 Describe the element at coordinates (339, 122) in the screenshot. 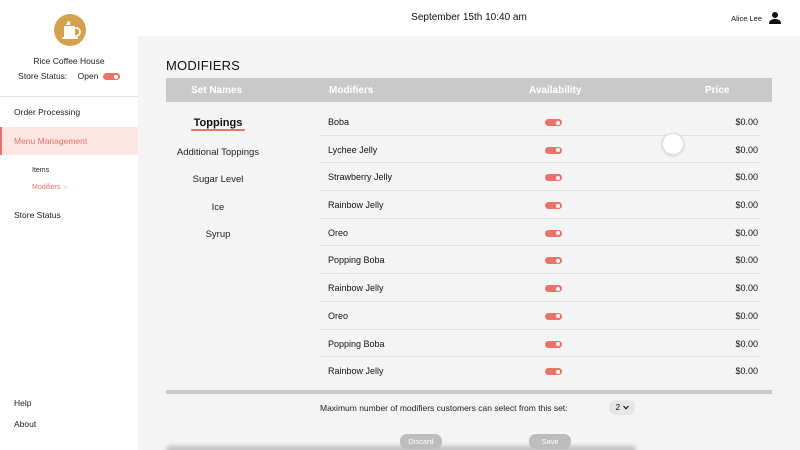

I see `modifier-name: Boba` at that location.